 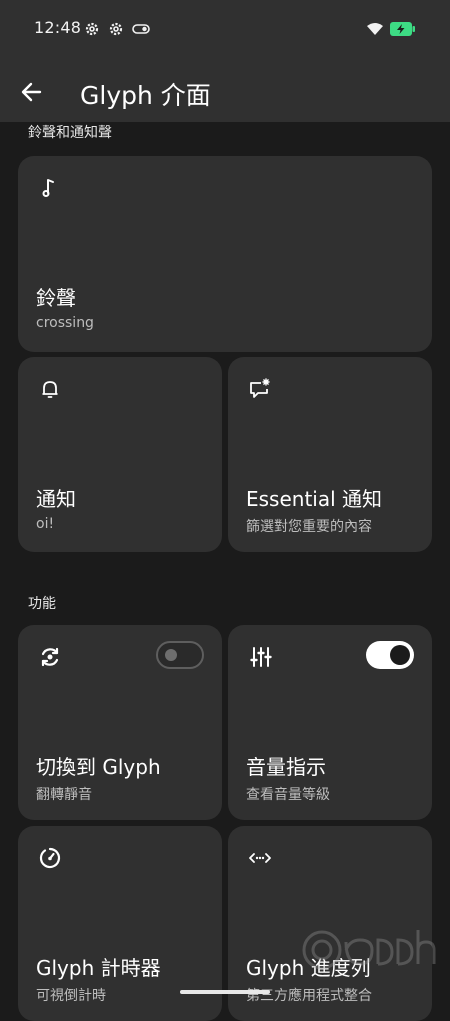 I want to click on section-header-ringtones: 鈴聲和通知聲, so click(x=70, y=133).